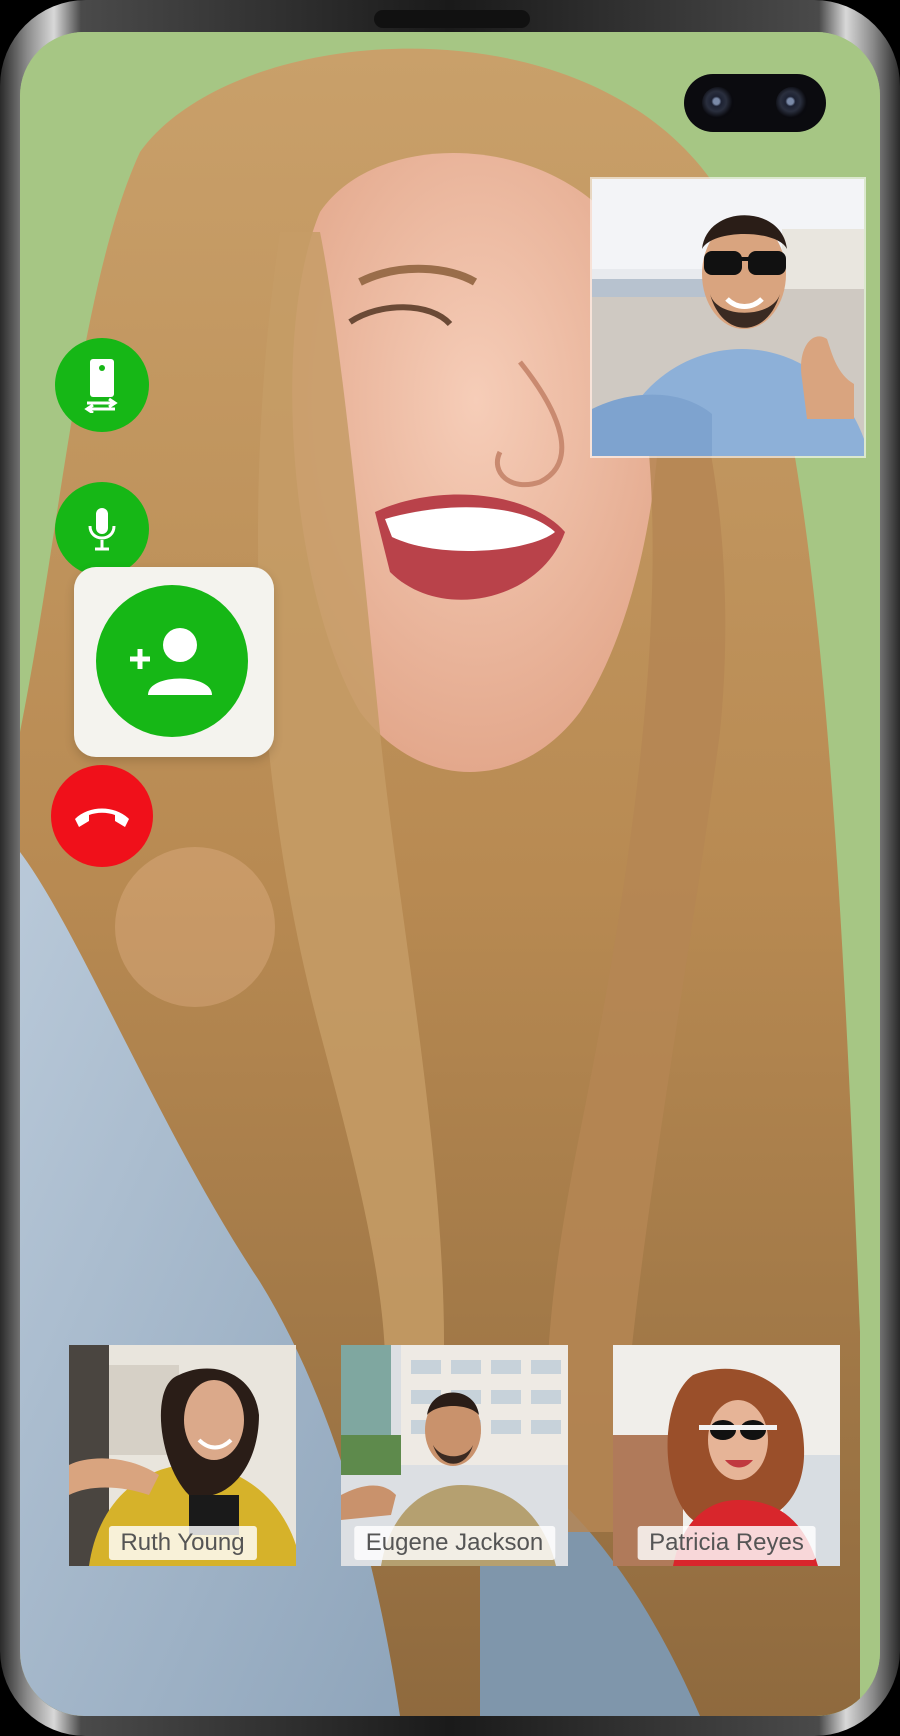  What do you see at coordinates (726, 1455) in the screenshot?
I see `participant-tile: Patricia Reyes` at bounding box center [726, 1455].